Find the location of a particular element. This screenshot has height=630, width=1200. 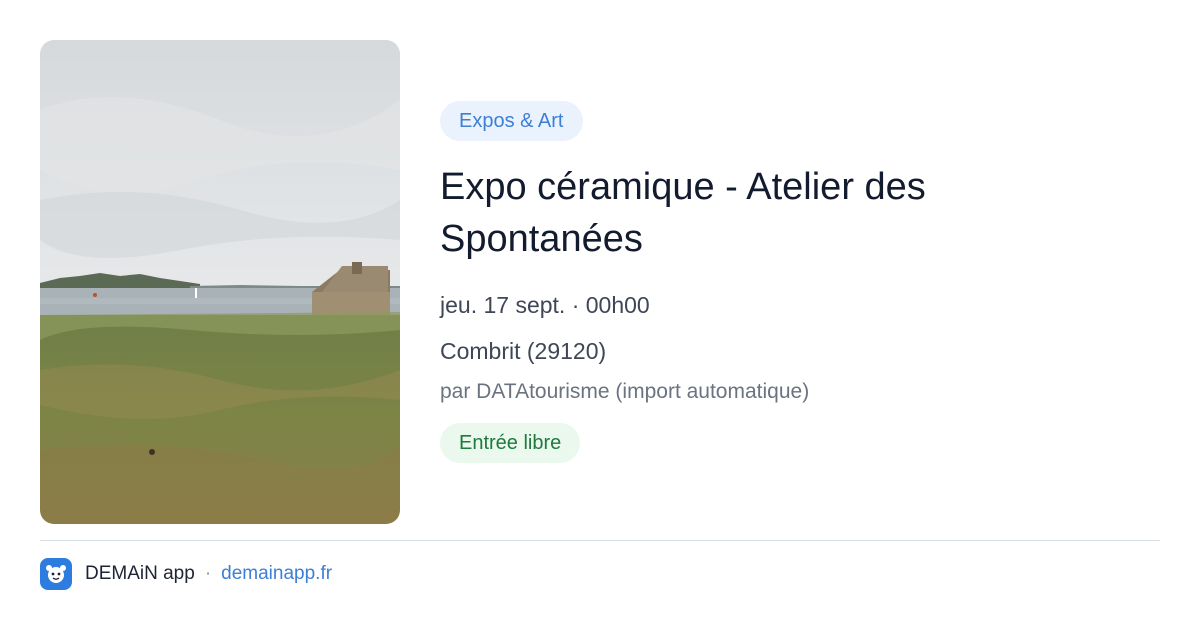

footer: DEMAiN app · demainapp.fr is located at coordinates (186, 574).